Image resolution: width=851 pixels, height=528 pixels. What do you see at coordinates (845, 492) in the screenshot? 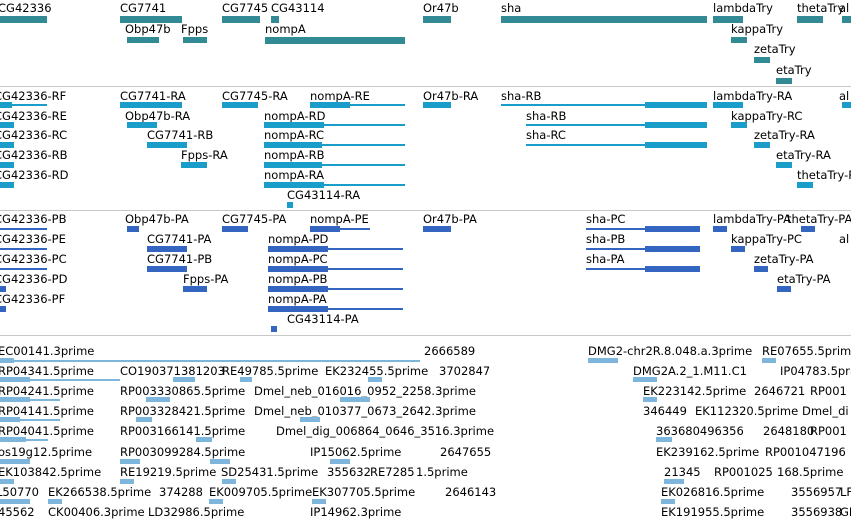
I see `est-label: LF` at bounding box center [845, 492].